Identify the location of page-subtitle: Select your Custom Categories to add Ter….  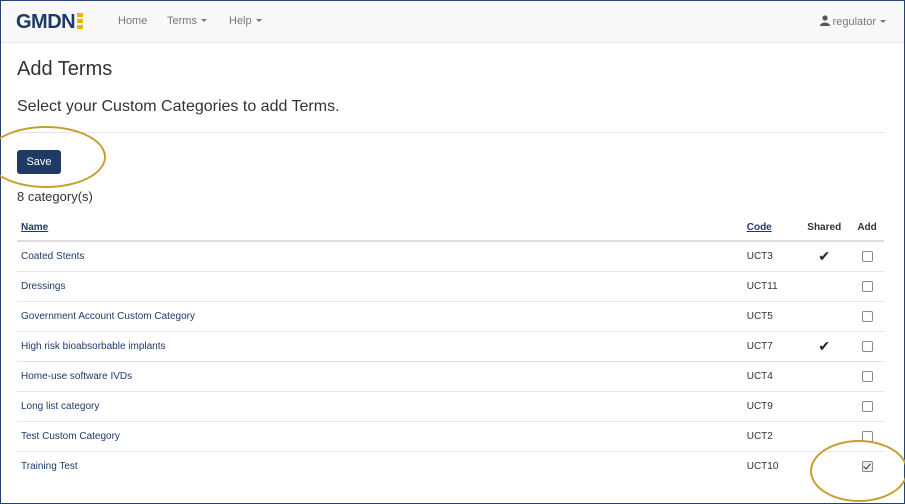
(178, 106).